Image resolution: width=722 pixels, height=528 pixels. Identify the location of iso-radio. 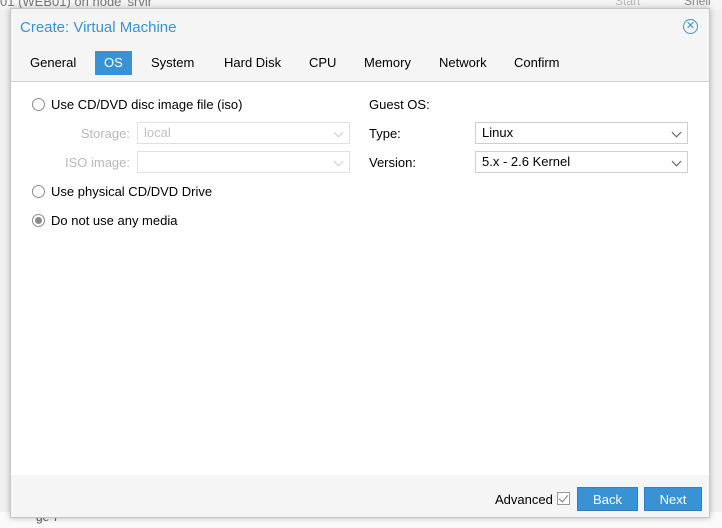
(38, 104).